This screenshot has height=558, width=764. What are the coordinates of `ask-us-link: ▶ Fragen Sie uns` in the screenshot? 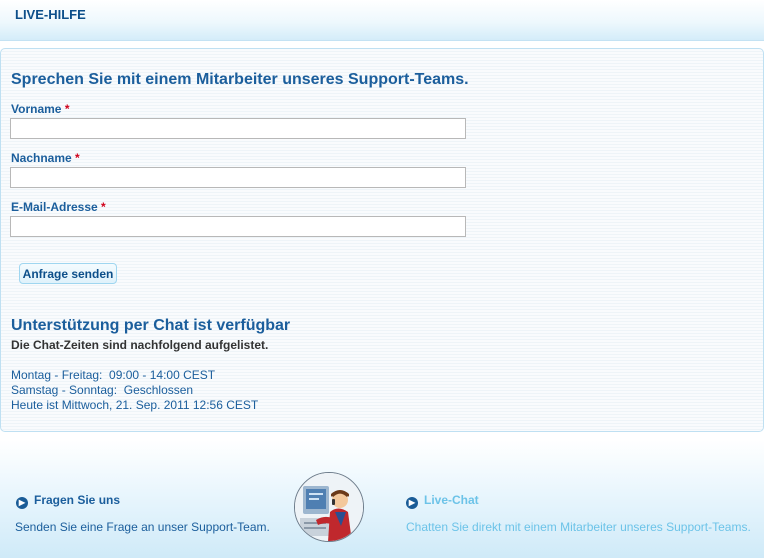 It's located at (68, 501).